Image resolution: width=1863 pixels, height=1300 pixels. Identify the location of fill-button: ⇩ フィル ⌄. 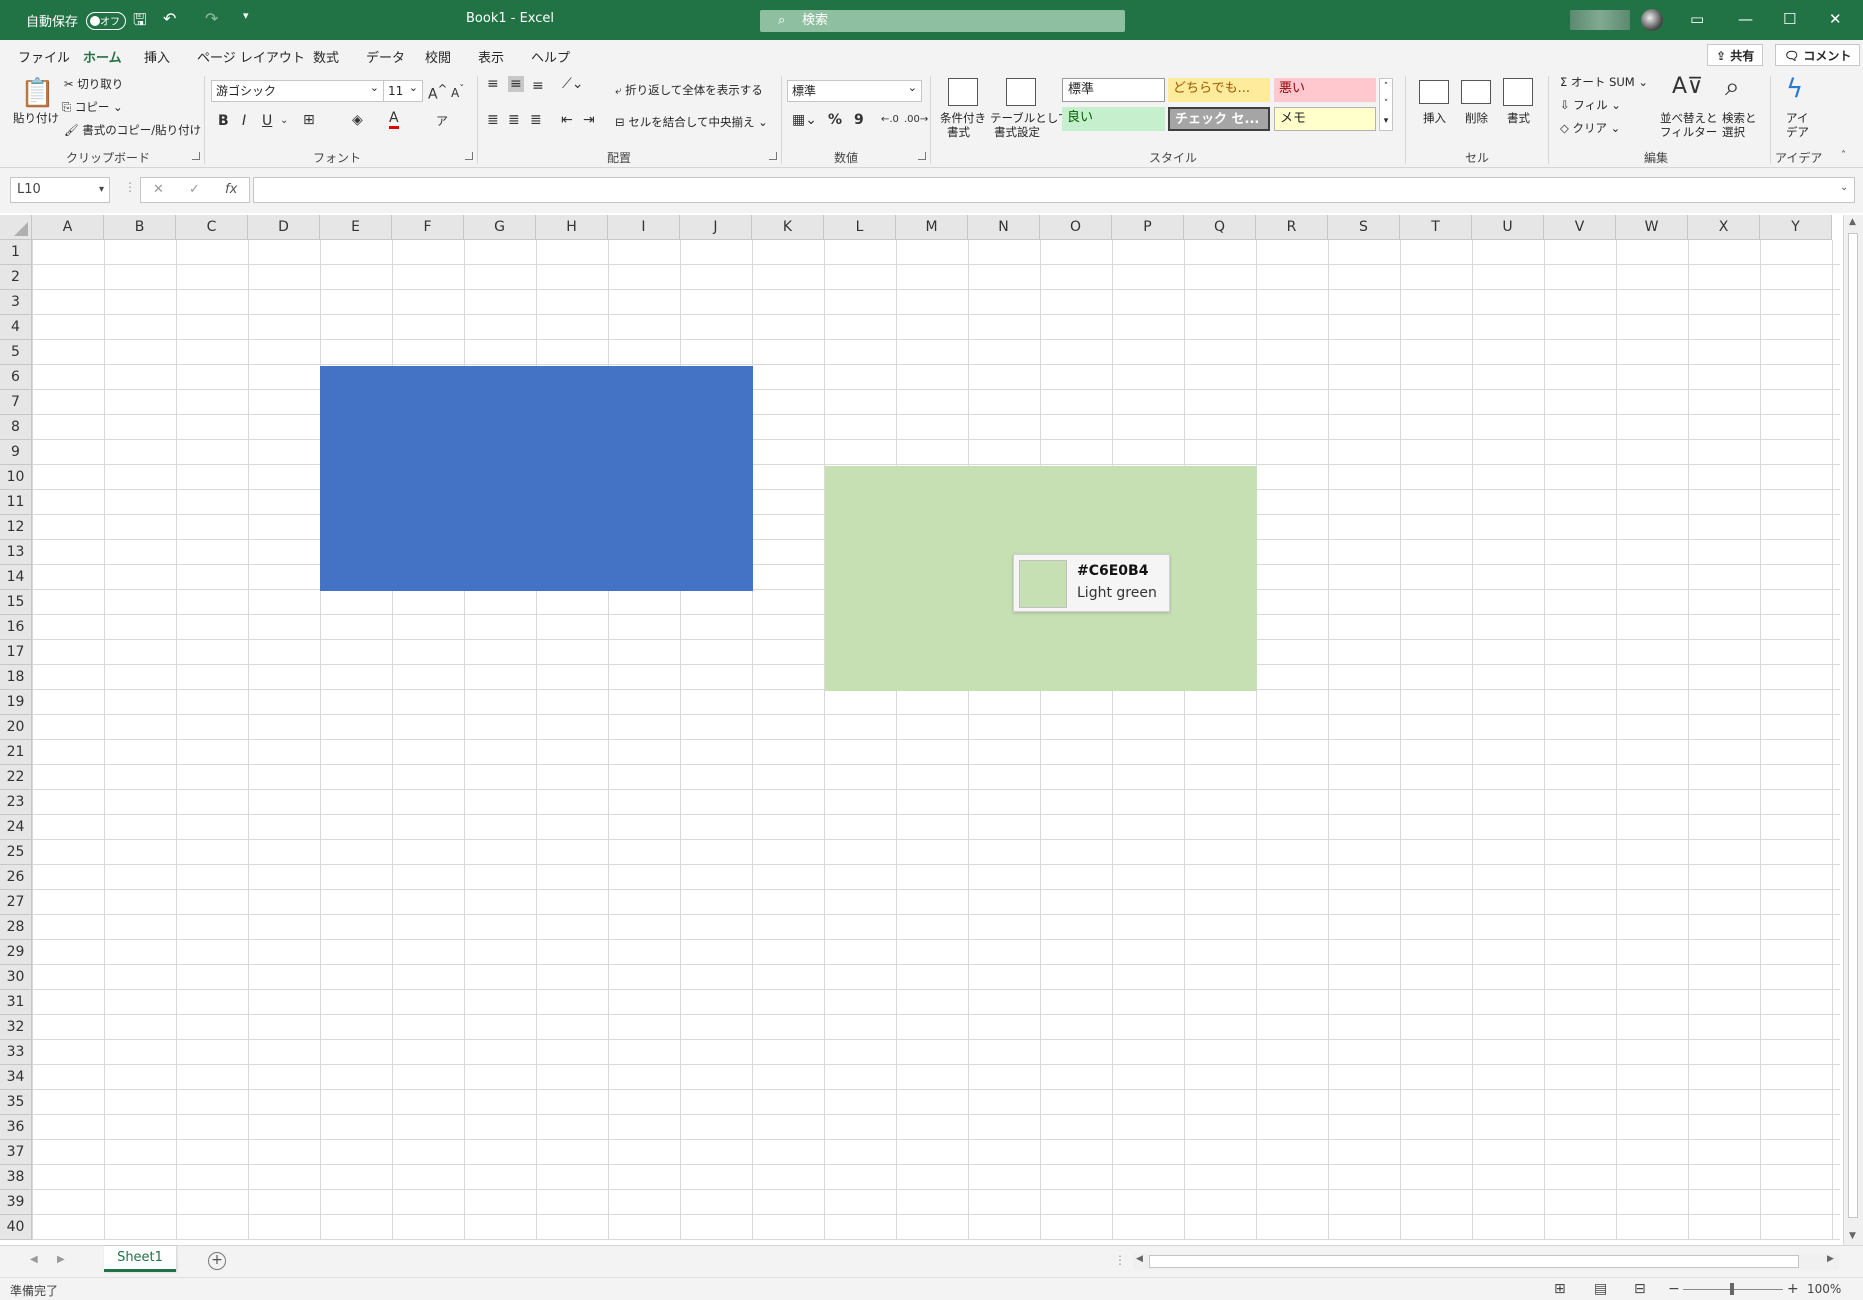
(1590, 105).